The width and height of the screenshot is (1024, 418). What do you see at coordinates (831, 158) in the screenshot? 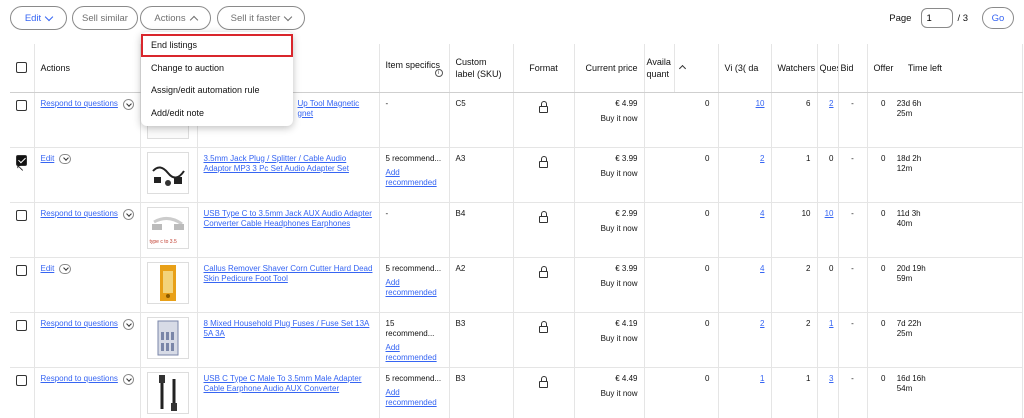
I see `questions-value: 0` at bounding box center [831, 158].